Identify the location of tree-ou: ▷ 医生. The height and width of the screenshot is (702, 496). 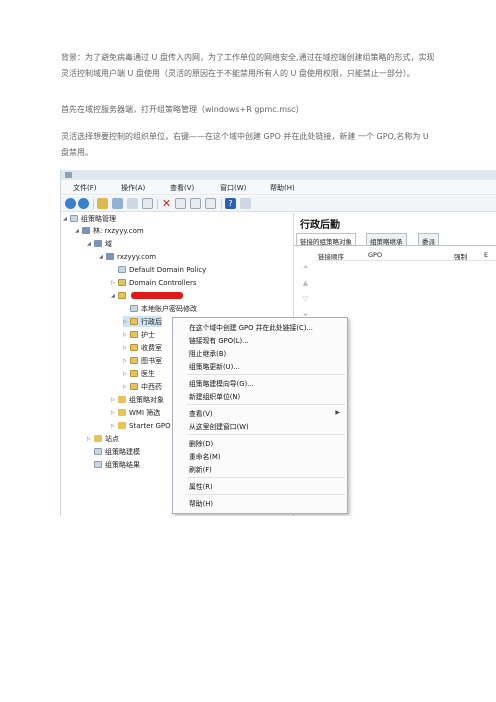
(139, 373).